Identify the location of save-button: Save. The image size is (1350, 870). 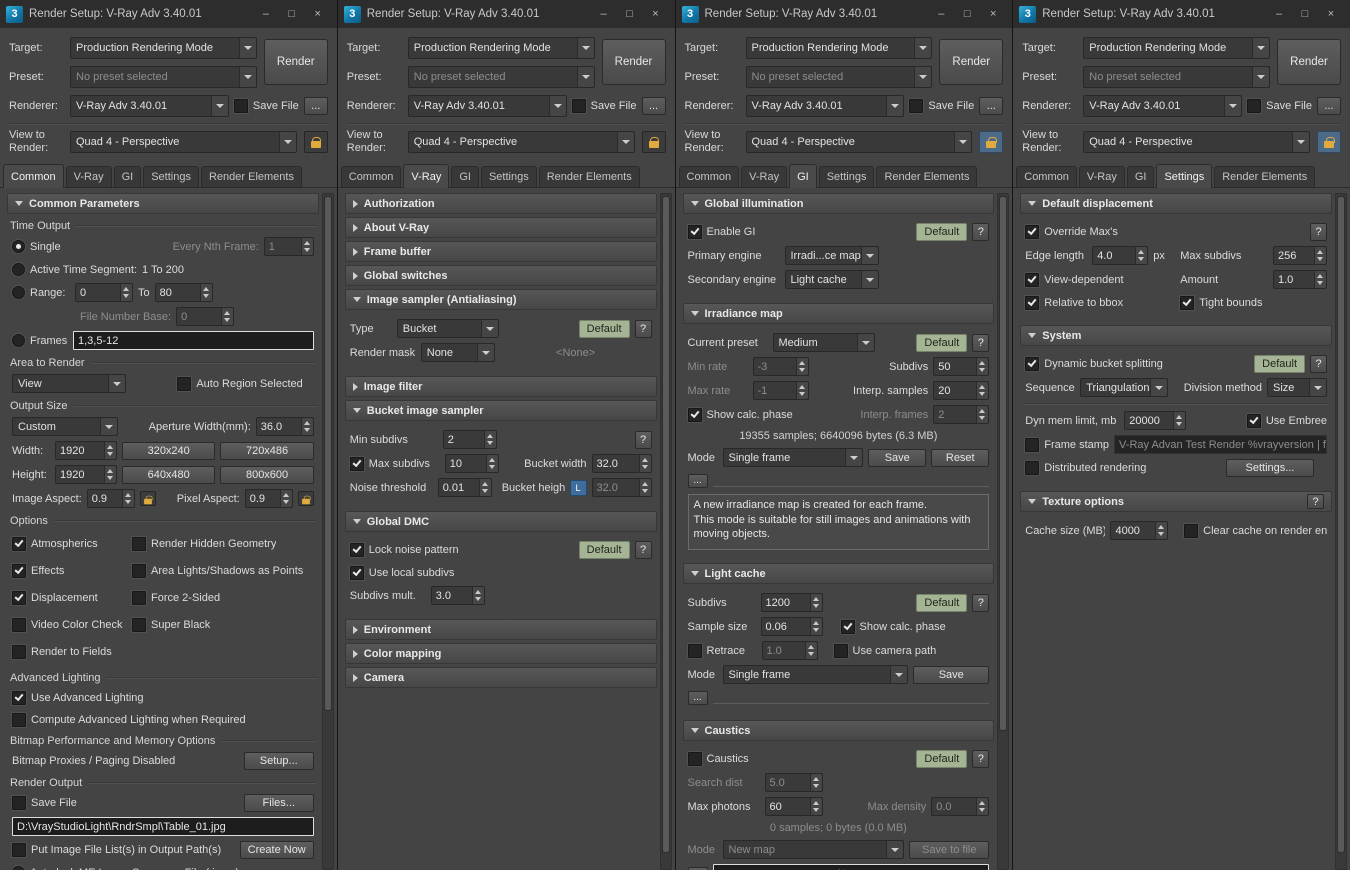
(951, 674).